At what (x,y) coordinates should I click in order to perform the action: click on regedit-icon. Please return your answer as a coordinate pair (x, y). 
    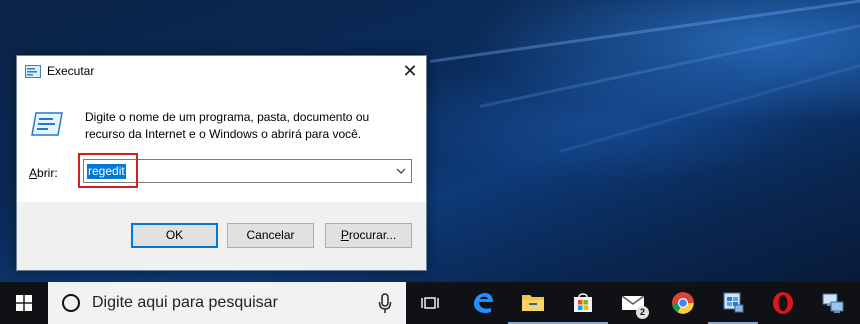
    Looking at the image, I should click on (733, 302).